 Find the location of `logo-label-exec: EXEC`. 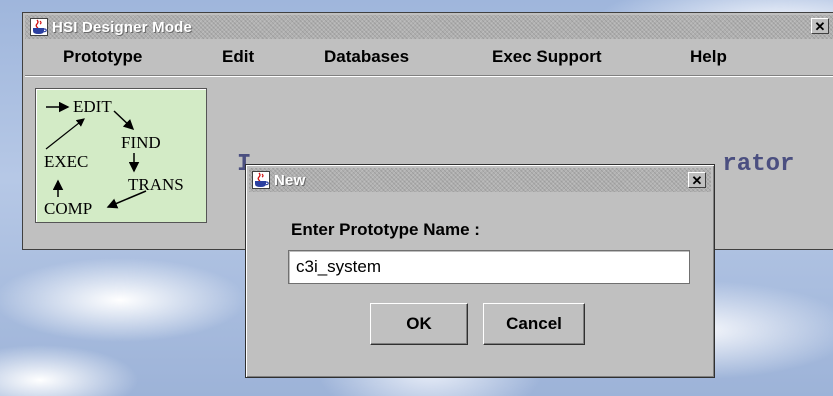

logo-label-exec: EXEC is located at coordinates (66, 161).